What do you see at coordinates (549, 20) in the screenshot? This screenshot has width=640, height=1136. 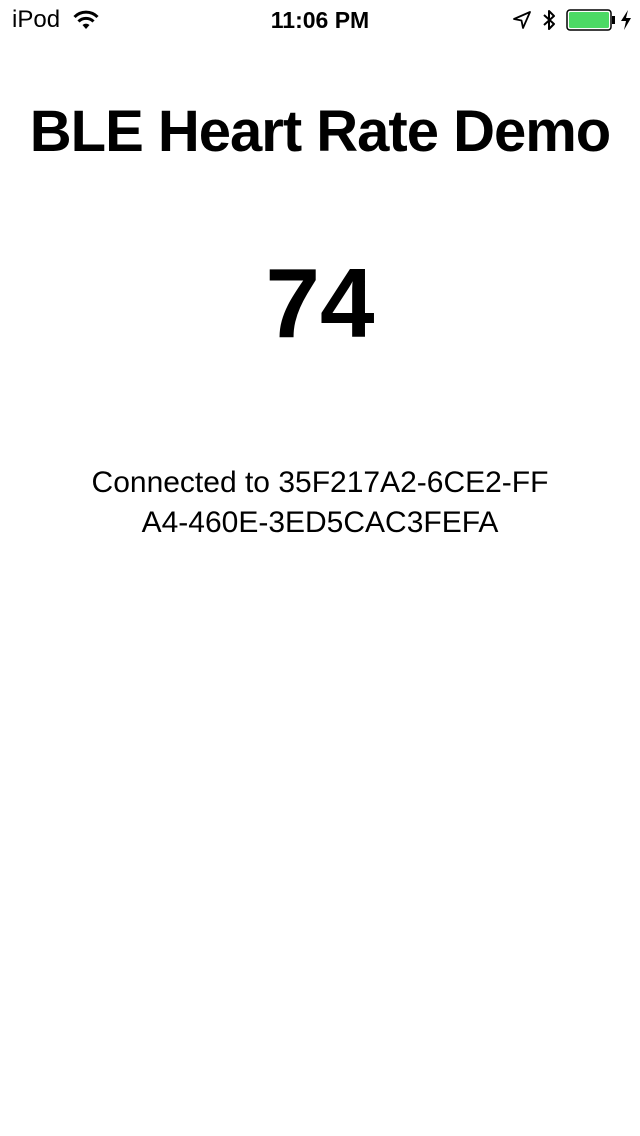 I see `bluetooth-icon` at bounding box center [549, 20].